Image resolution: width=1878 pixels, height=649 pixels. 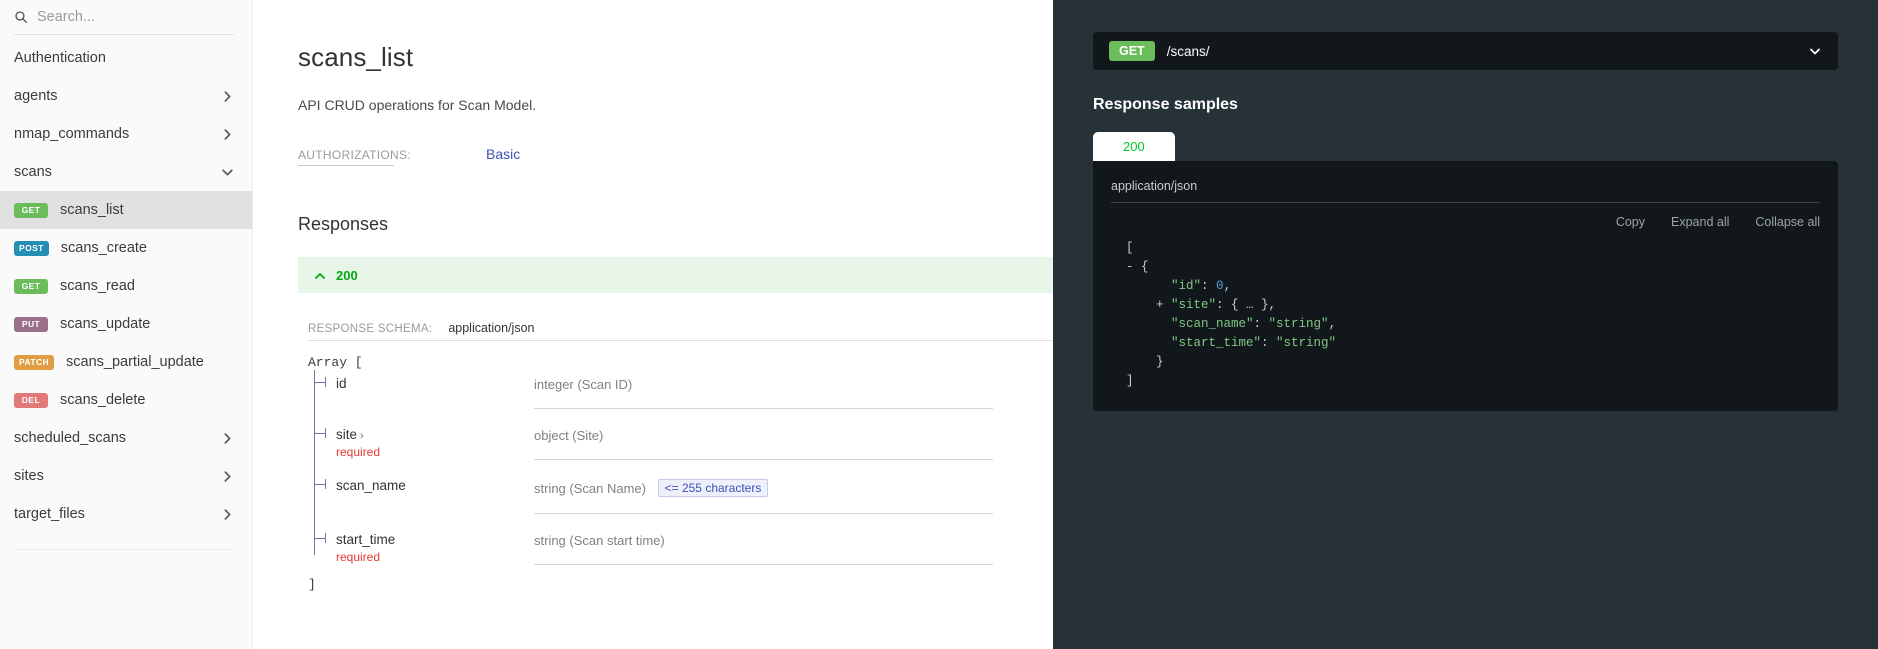 I want to click on property-type-cell: string (Scan Name) <= 255 characters, so click(x=763, y=496).